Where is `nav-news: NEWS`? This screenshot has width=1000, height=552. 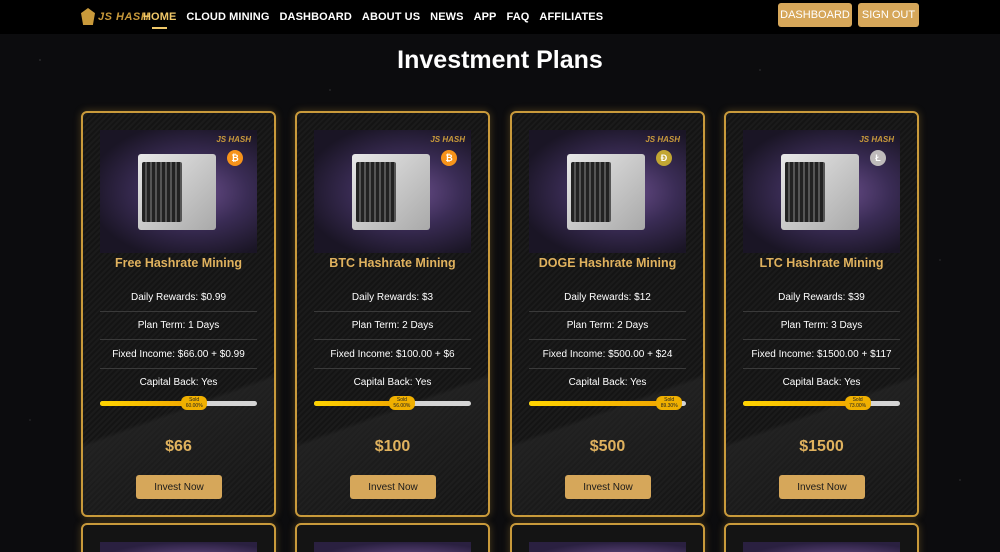 nav-news: NEWS is located at coordinates (446, 17).